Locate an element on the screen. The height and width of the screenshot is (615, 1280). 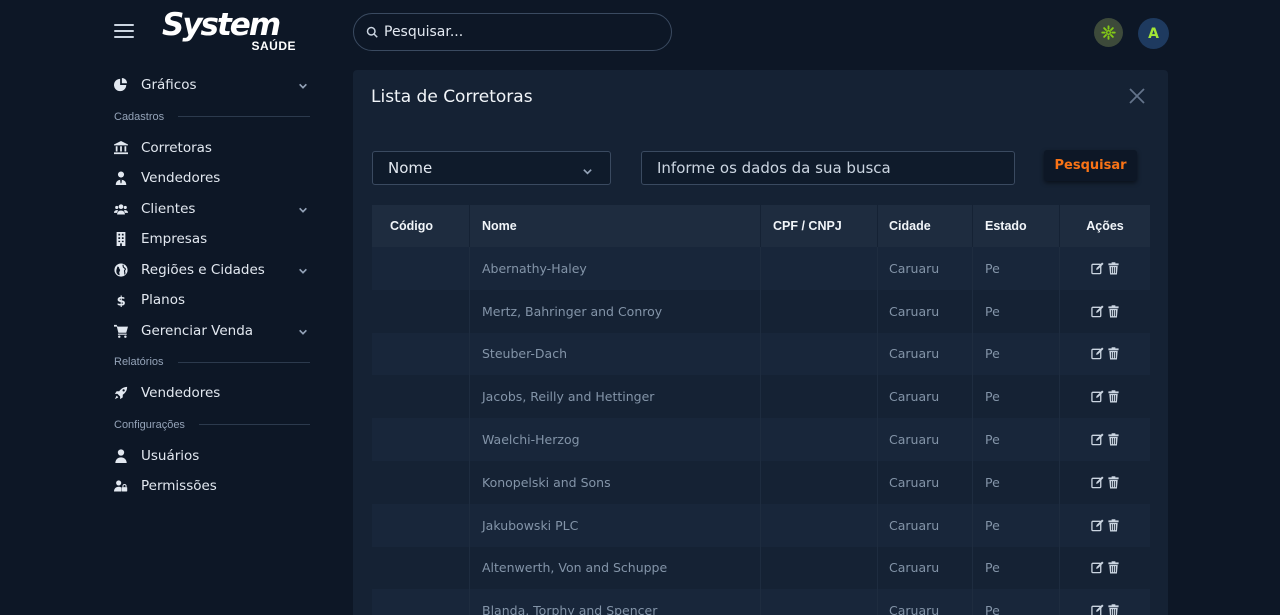
sidebar-item-corretoras: Corretoras is located at coordinates (212, 148).